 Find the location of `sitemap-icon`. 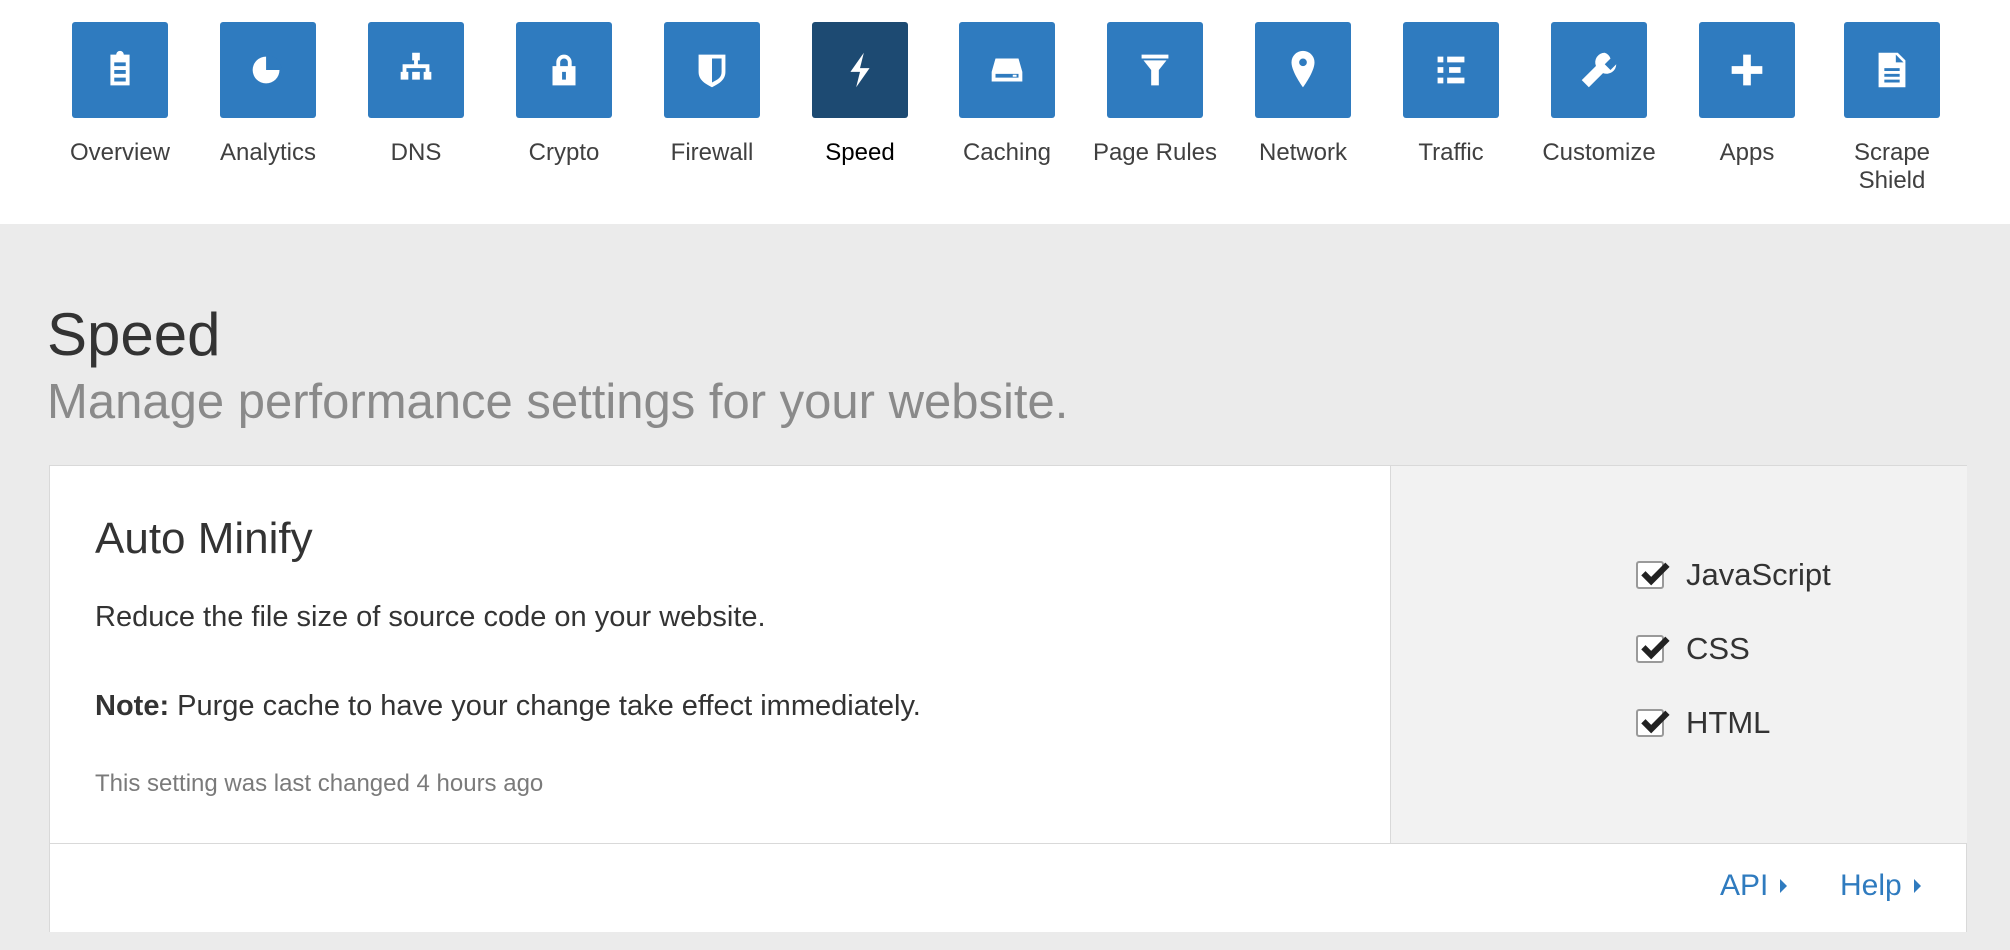

sitemap-icon is located at coordinates (416, 66).